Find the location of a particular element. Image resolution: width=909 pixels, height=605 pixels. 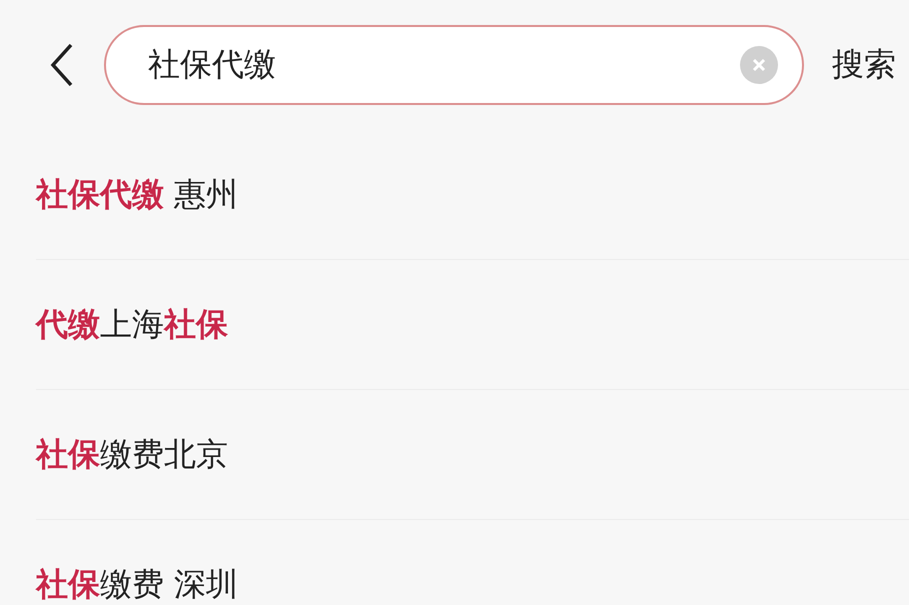

search-button: 搜索 is located at coordinates (850, 65).